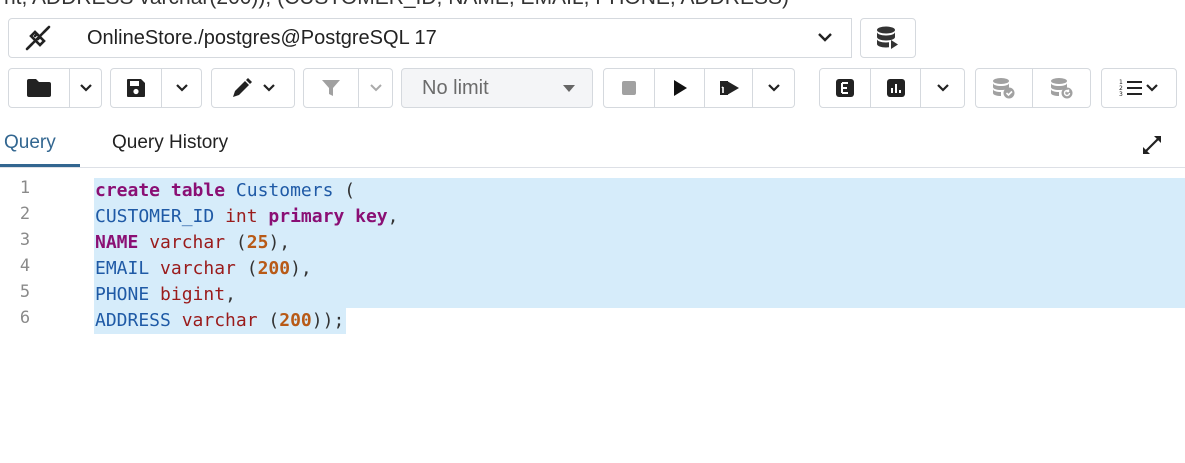 Image resolution: width=1185 pixels, height=463 pixels. I want to click on filter-button, so click(331, 88).